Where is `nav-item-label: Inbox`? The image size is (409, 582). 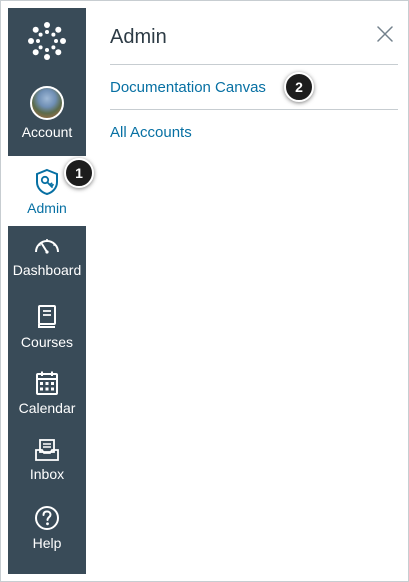
nav-item-label: Inbox is located at coordinates (47, 474).